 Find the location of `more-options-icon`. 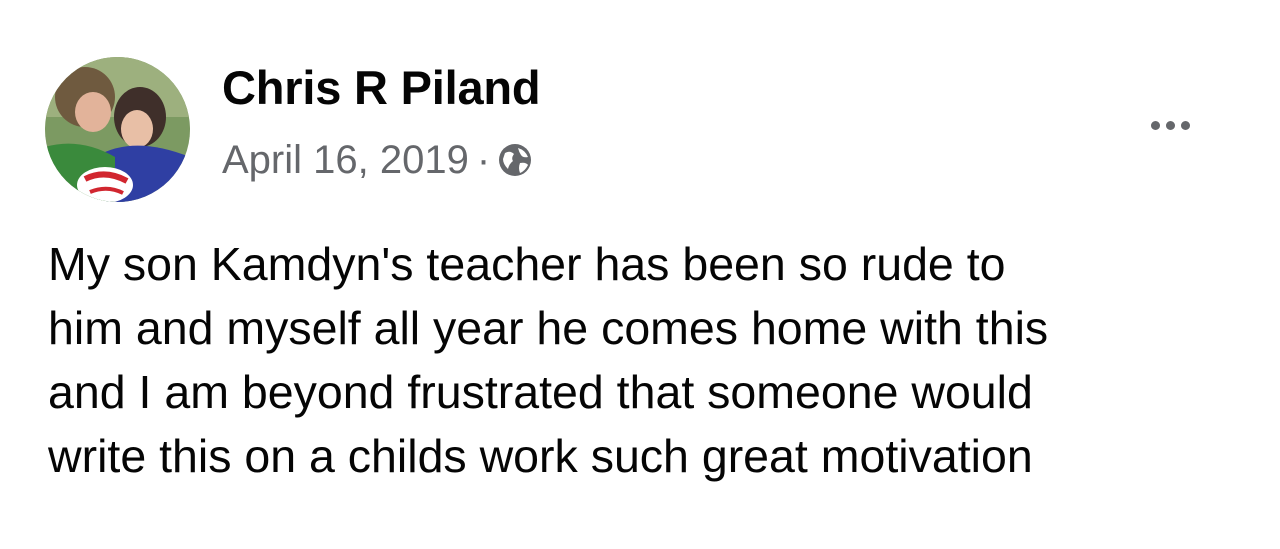

more-options-icon is located at coordinates (1170, 125).